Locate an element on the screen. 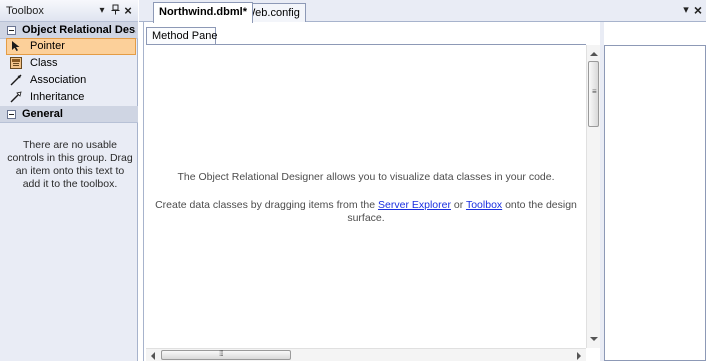 The height and width of the screenshot is (361, 706). vertical-scroll-thumb: ≡ is located at coordinates (593, 94).